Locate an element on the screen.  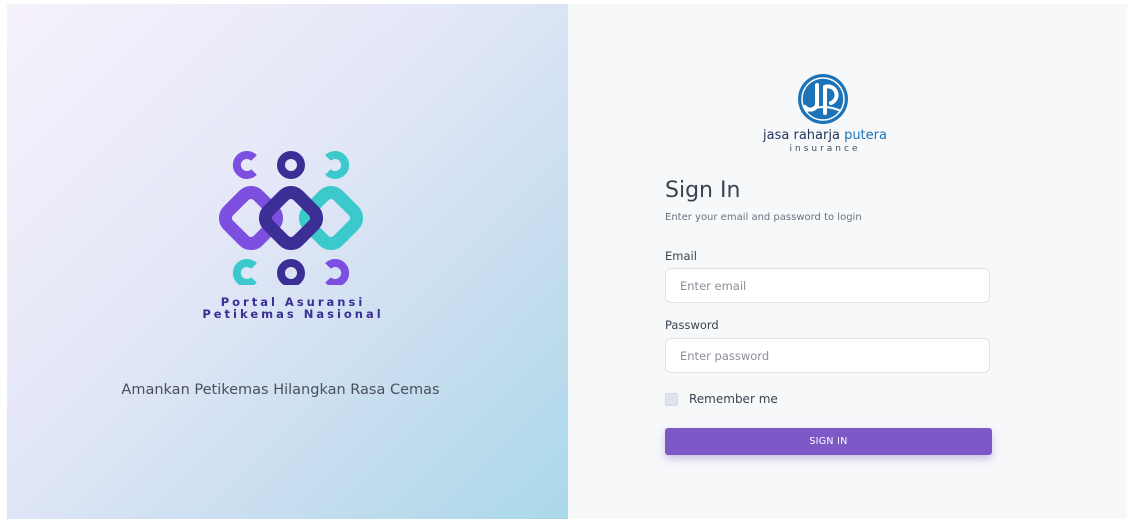
brand-tagline: Amankan Petikemas Hilangkan Rasa Cemas is located at coordinates (280, 390).